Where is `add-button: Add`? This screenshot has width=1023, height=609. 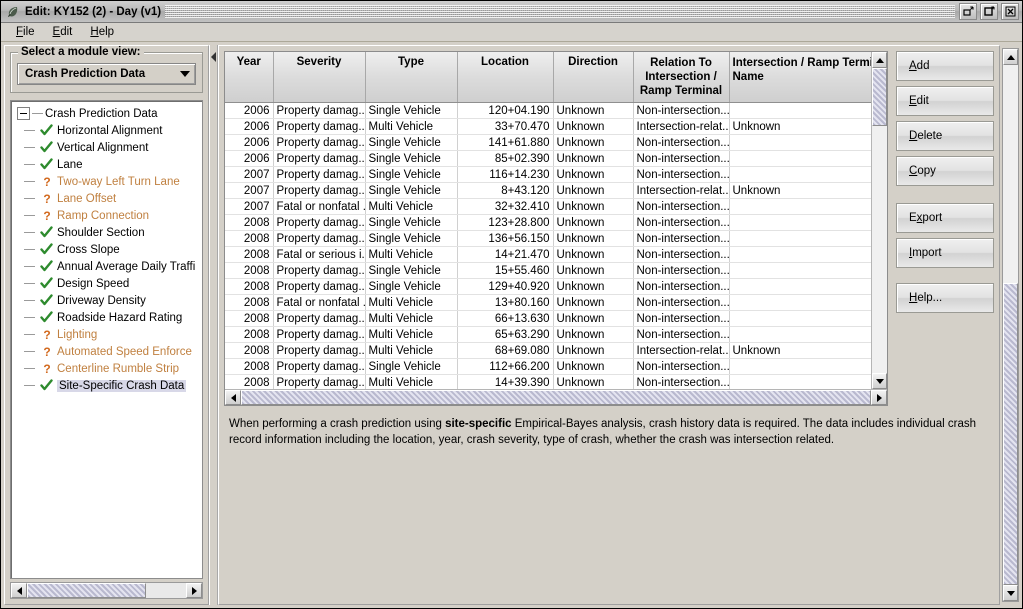 add-button: Add is located at coordinates (945, 66).